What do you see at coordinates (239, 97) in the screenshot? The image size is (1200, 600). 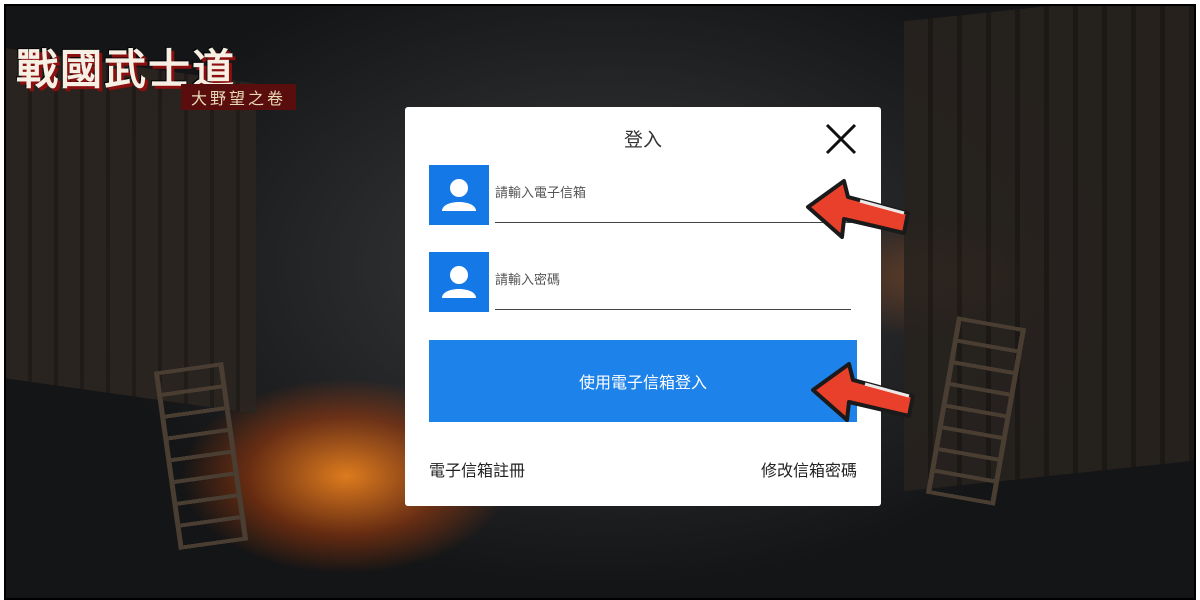 I see `logo-subtitle: 大野望之卷` at bounding box center [239, 97].